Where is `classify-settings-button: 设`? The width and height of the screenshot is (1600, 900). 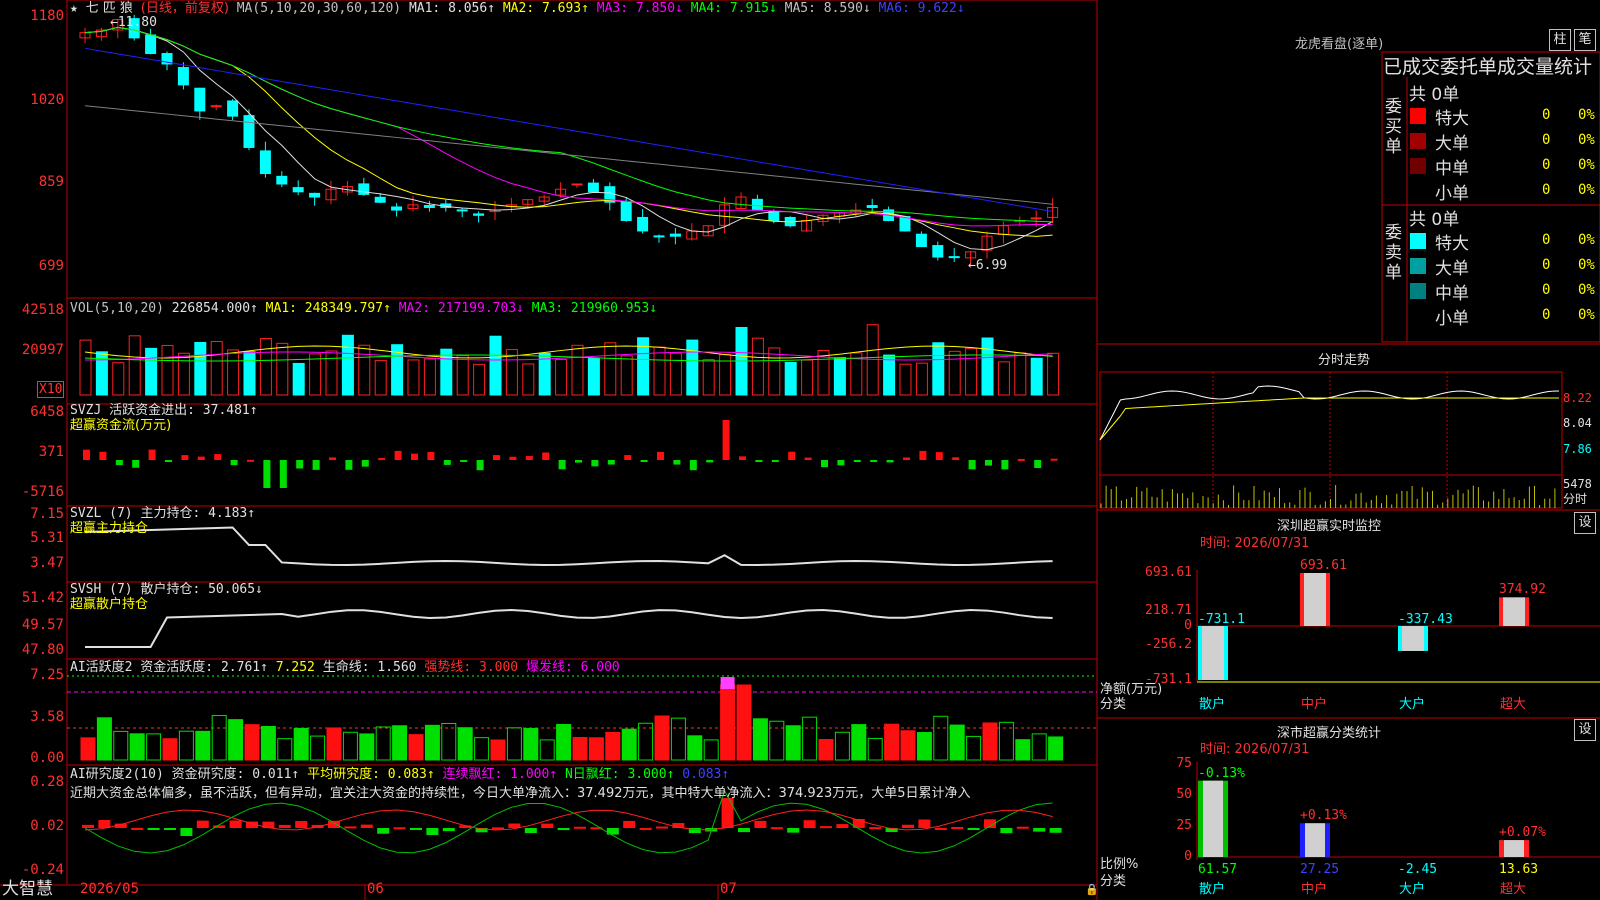
classify-settings-button: 设 is located at coordinates (1585, 730).